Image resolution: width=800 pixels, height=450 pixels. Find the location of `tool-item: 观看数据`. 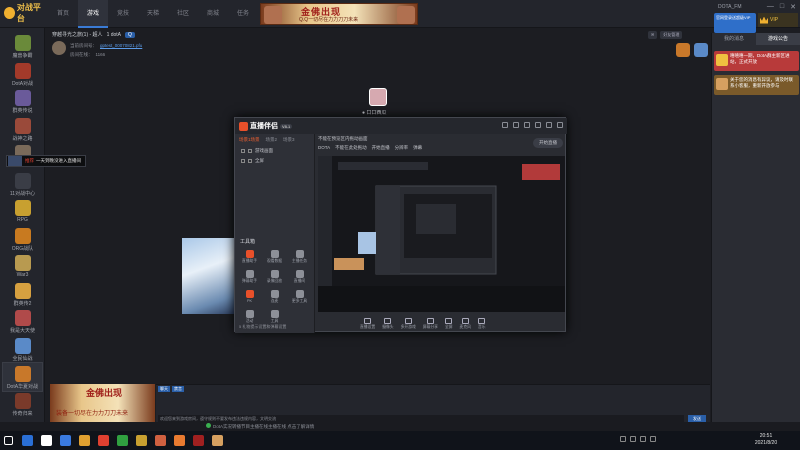

tool-item: 观看数据 is located at coordinates (274, 257).